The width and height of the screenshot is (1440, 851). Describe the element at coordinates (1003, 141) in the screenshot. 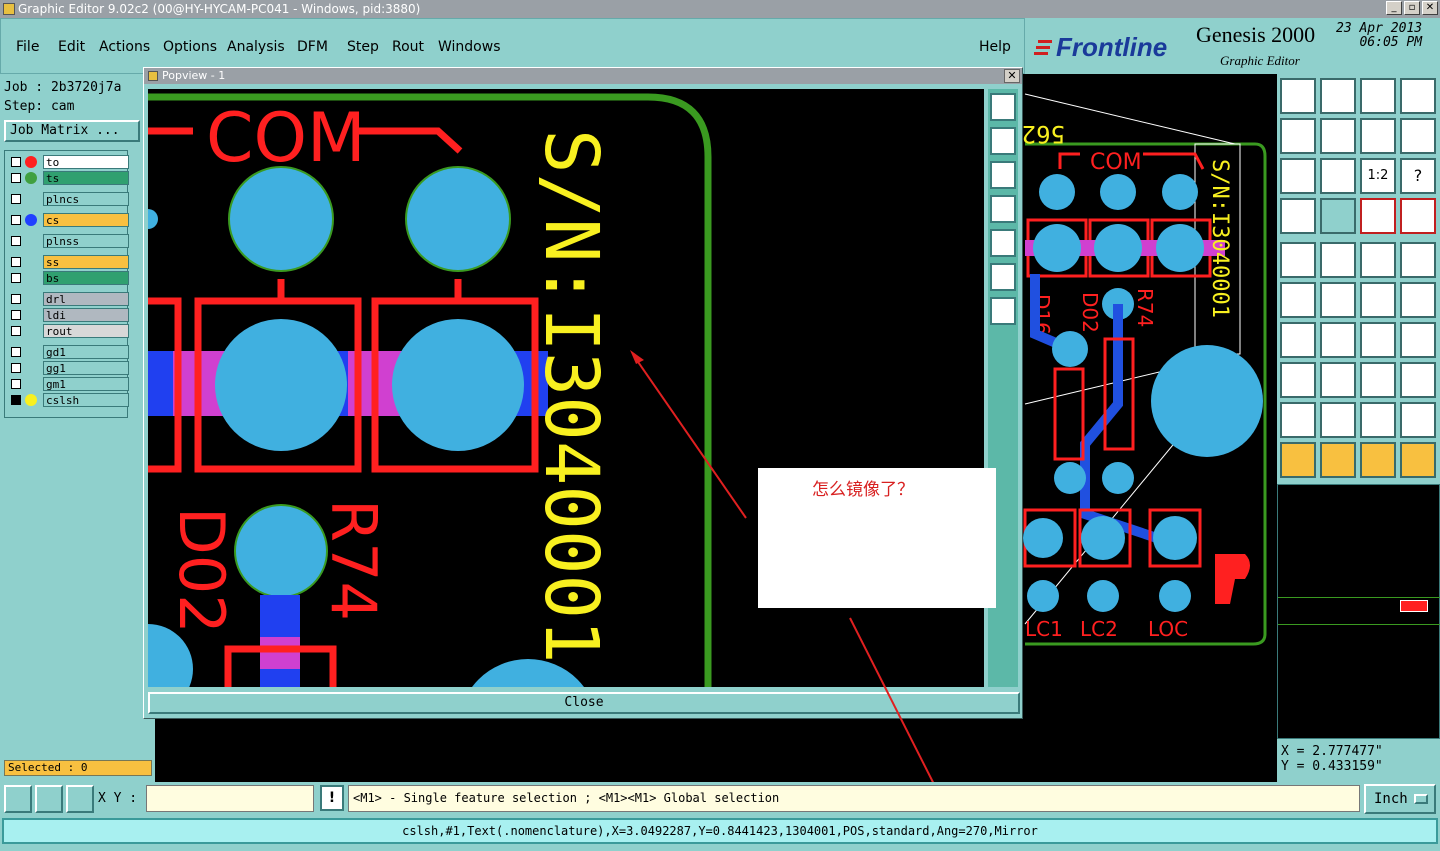

I see `popview-pan-up-button` at that location.